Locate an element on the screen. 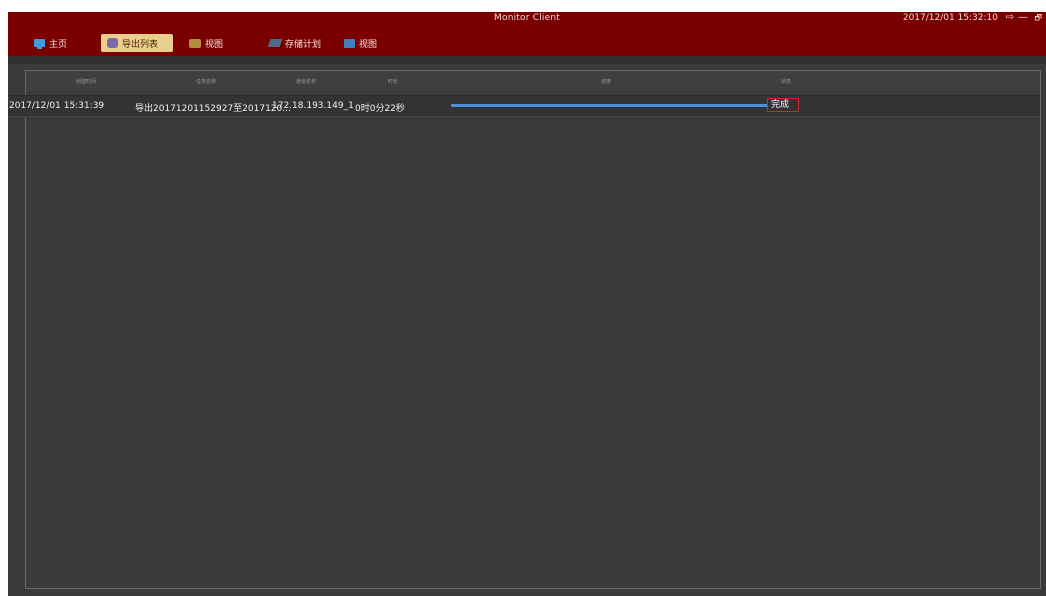 The height and width of the screenshot is (596, 1046). header-status: 状态 is located at coordinates (785, 82).